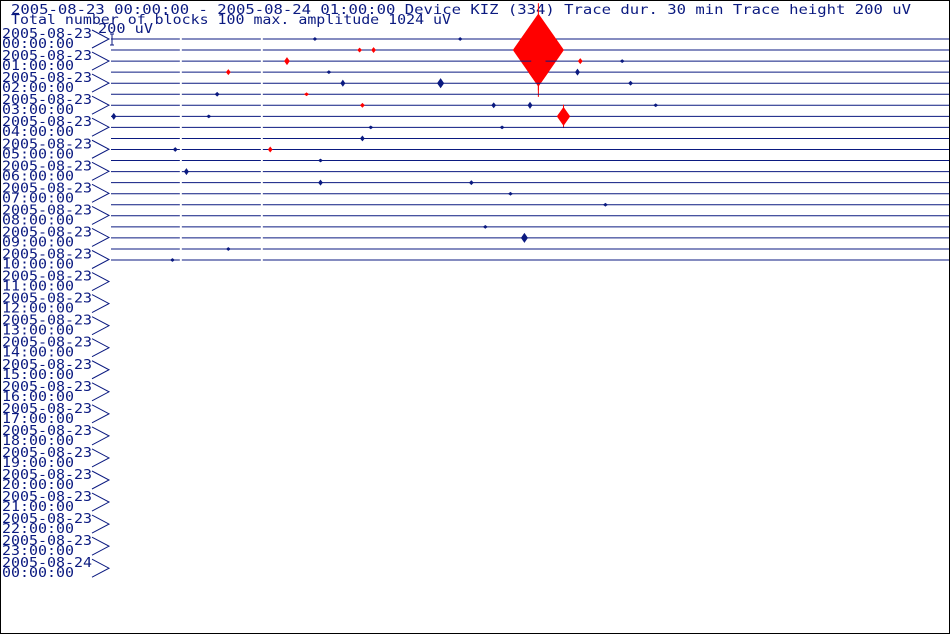 The height and width of the screenshot is (634, 950). I want to click on scale-label: 200 uV, so click(125, 29).